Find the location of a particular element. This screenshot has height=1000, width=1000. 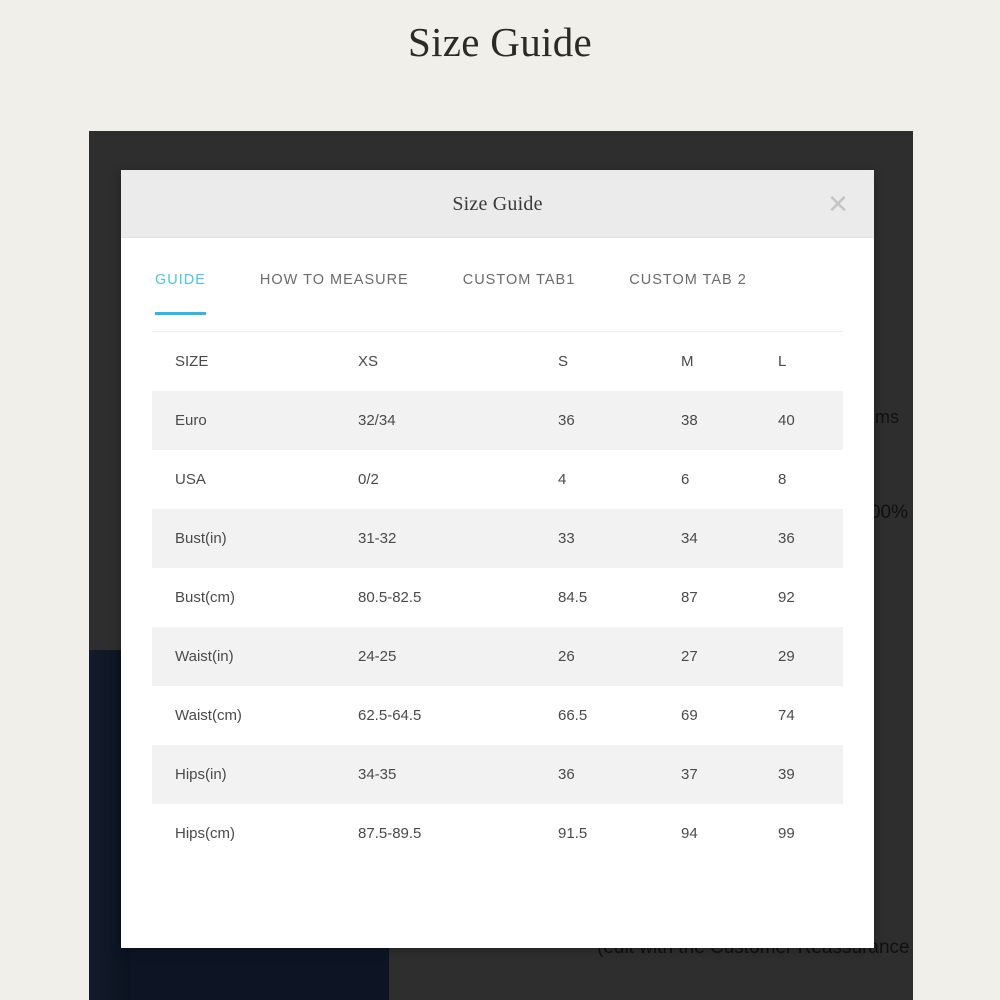

table-row: Bust(cm) 80.5-82.5 84.5 87 92 is located at coordinates (497, 597).